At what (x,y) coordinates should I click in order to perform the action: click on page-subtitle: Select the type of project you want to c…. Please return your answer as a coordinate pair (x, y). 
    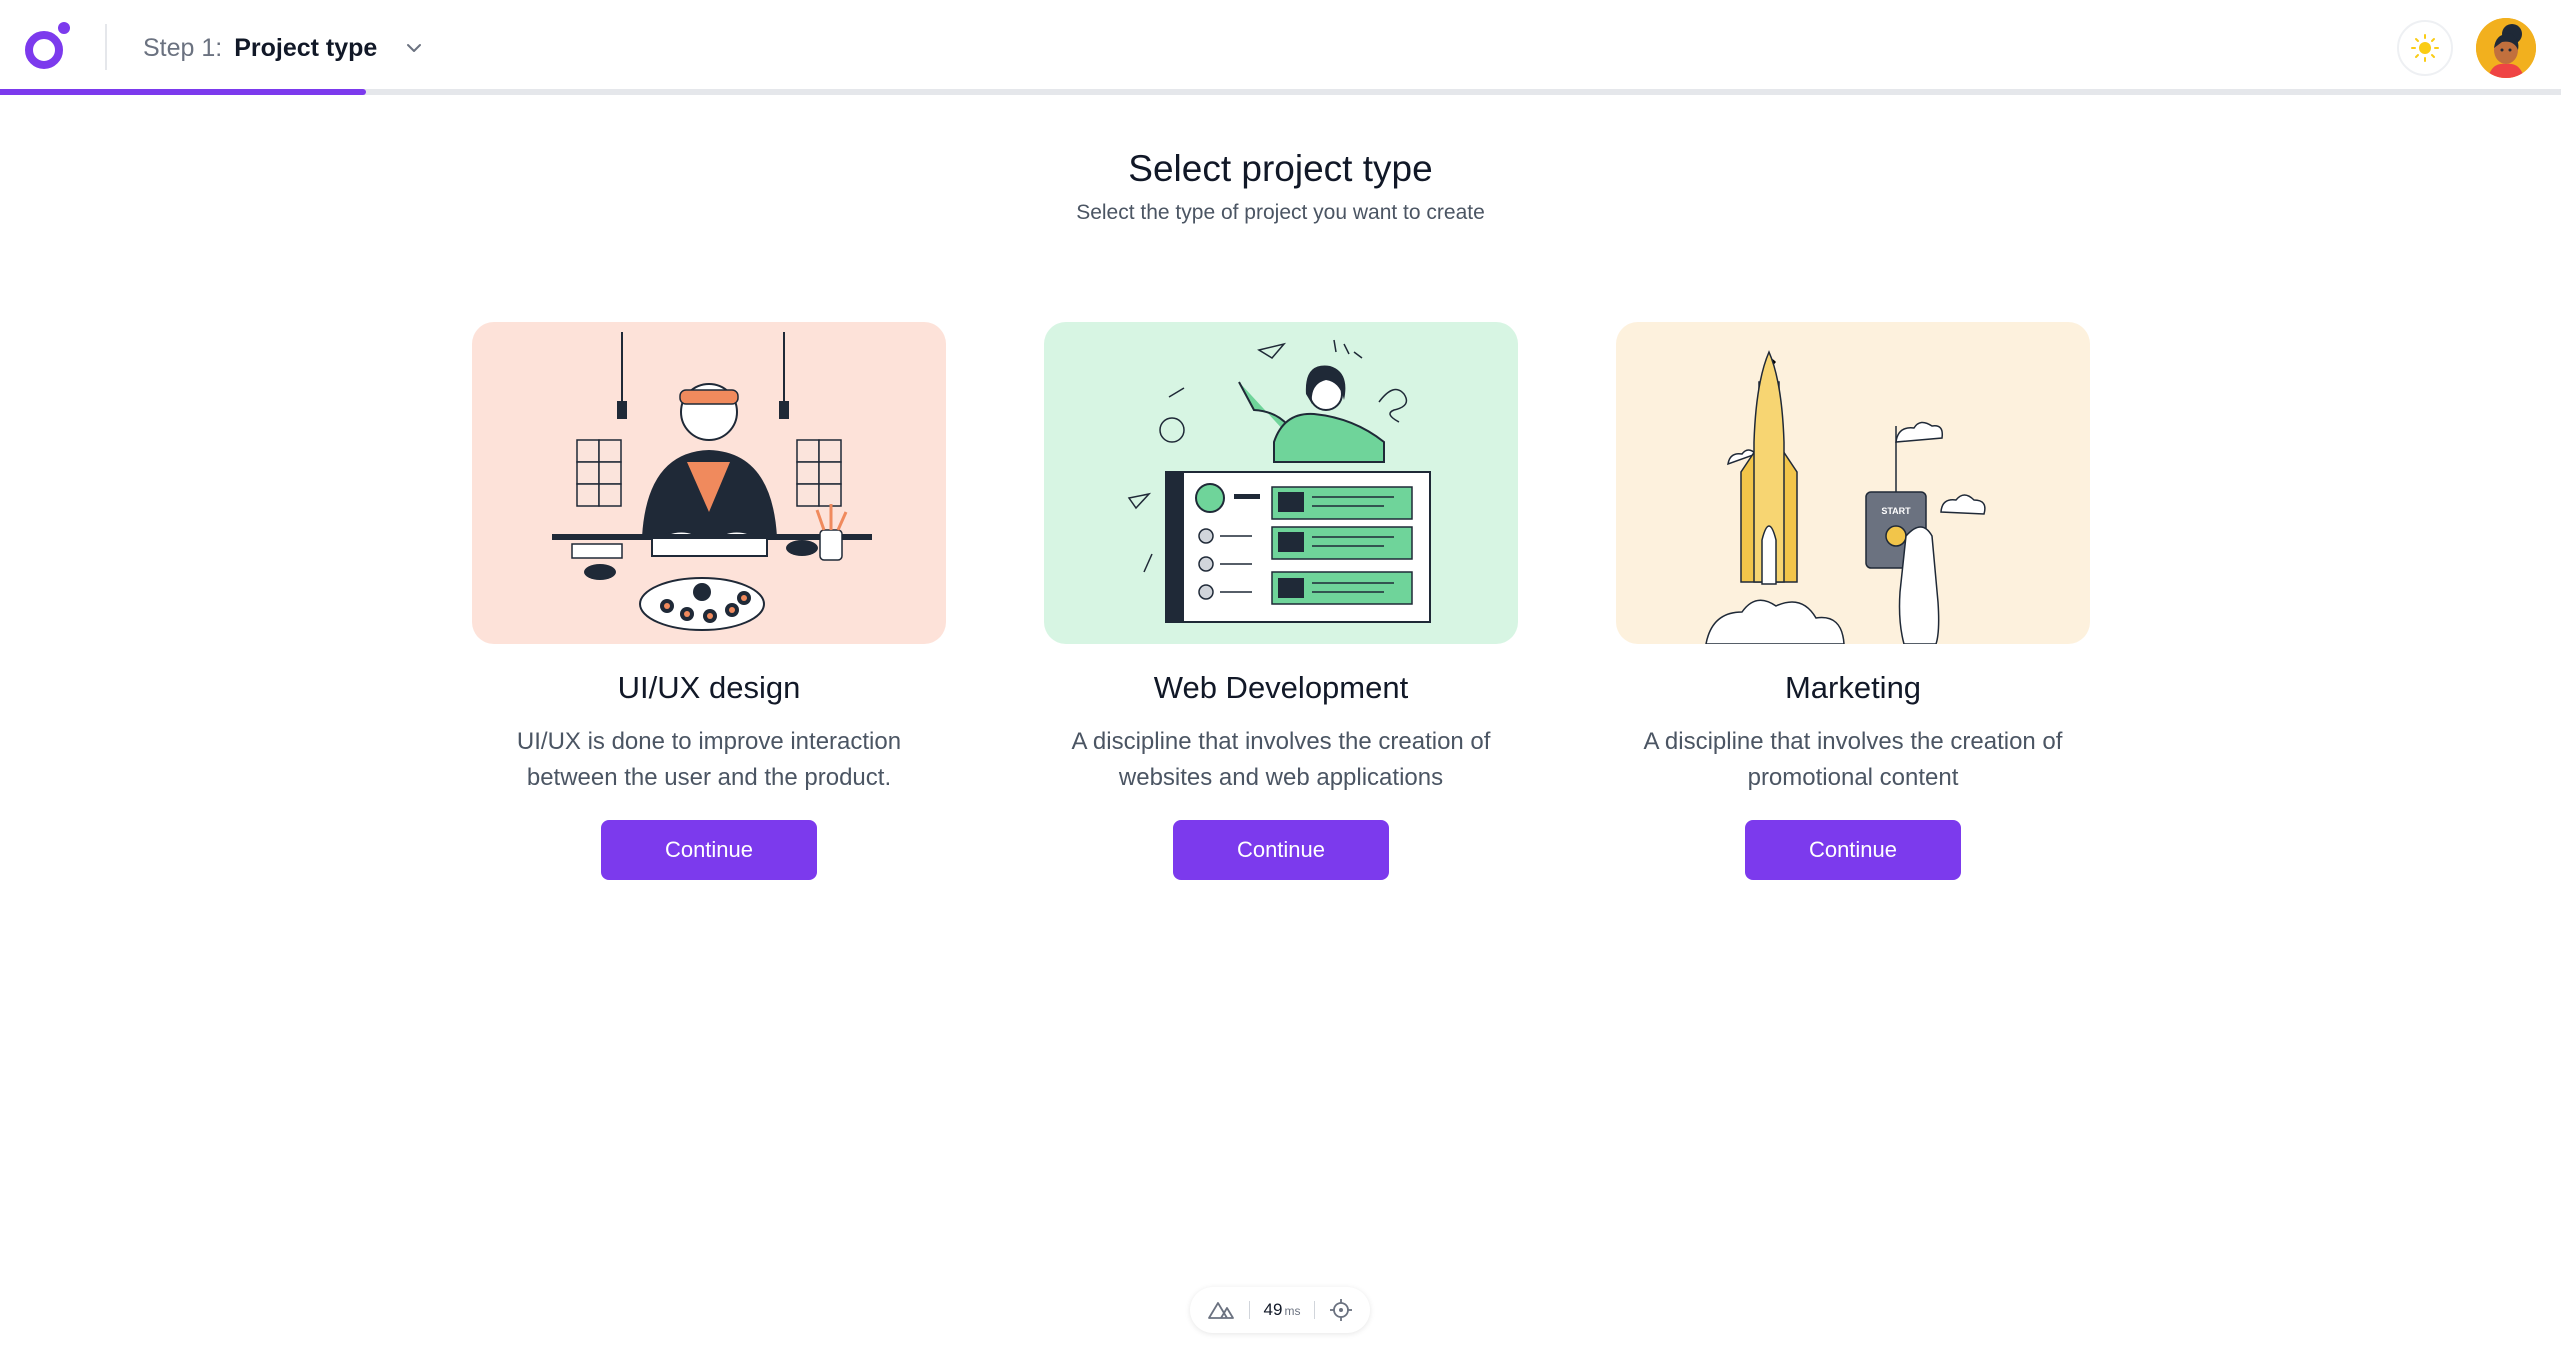
    Looking at the image, I should click on (1280, 212).